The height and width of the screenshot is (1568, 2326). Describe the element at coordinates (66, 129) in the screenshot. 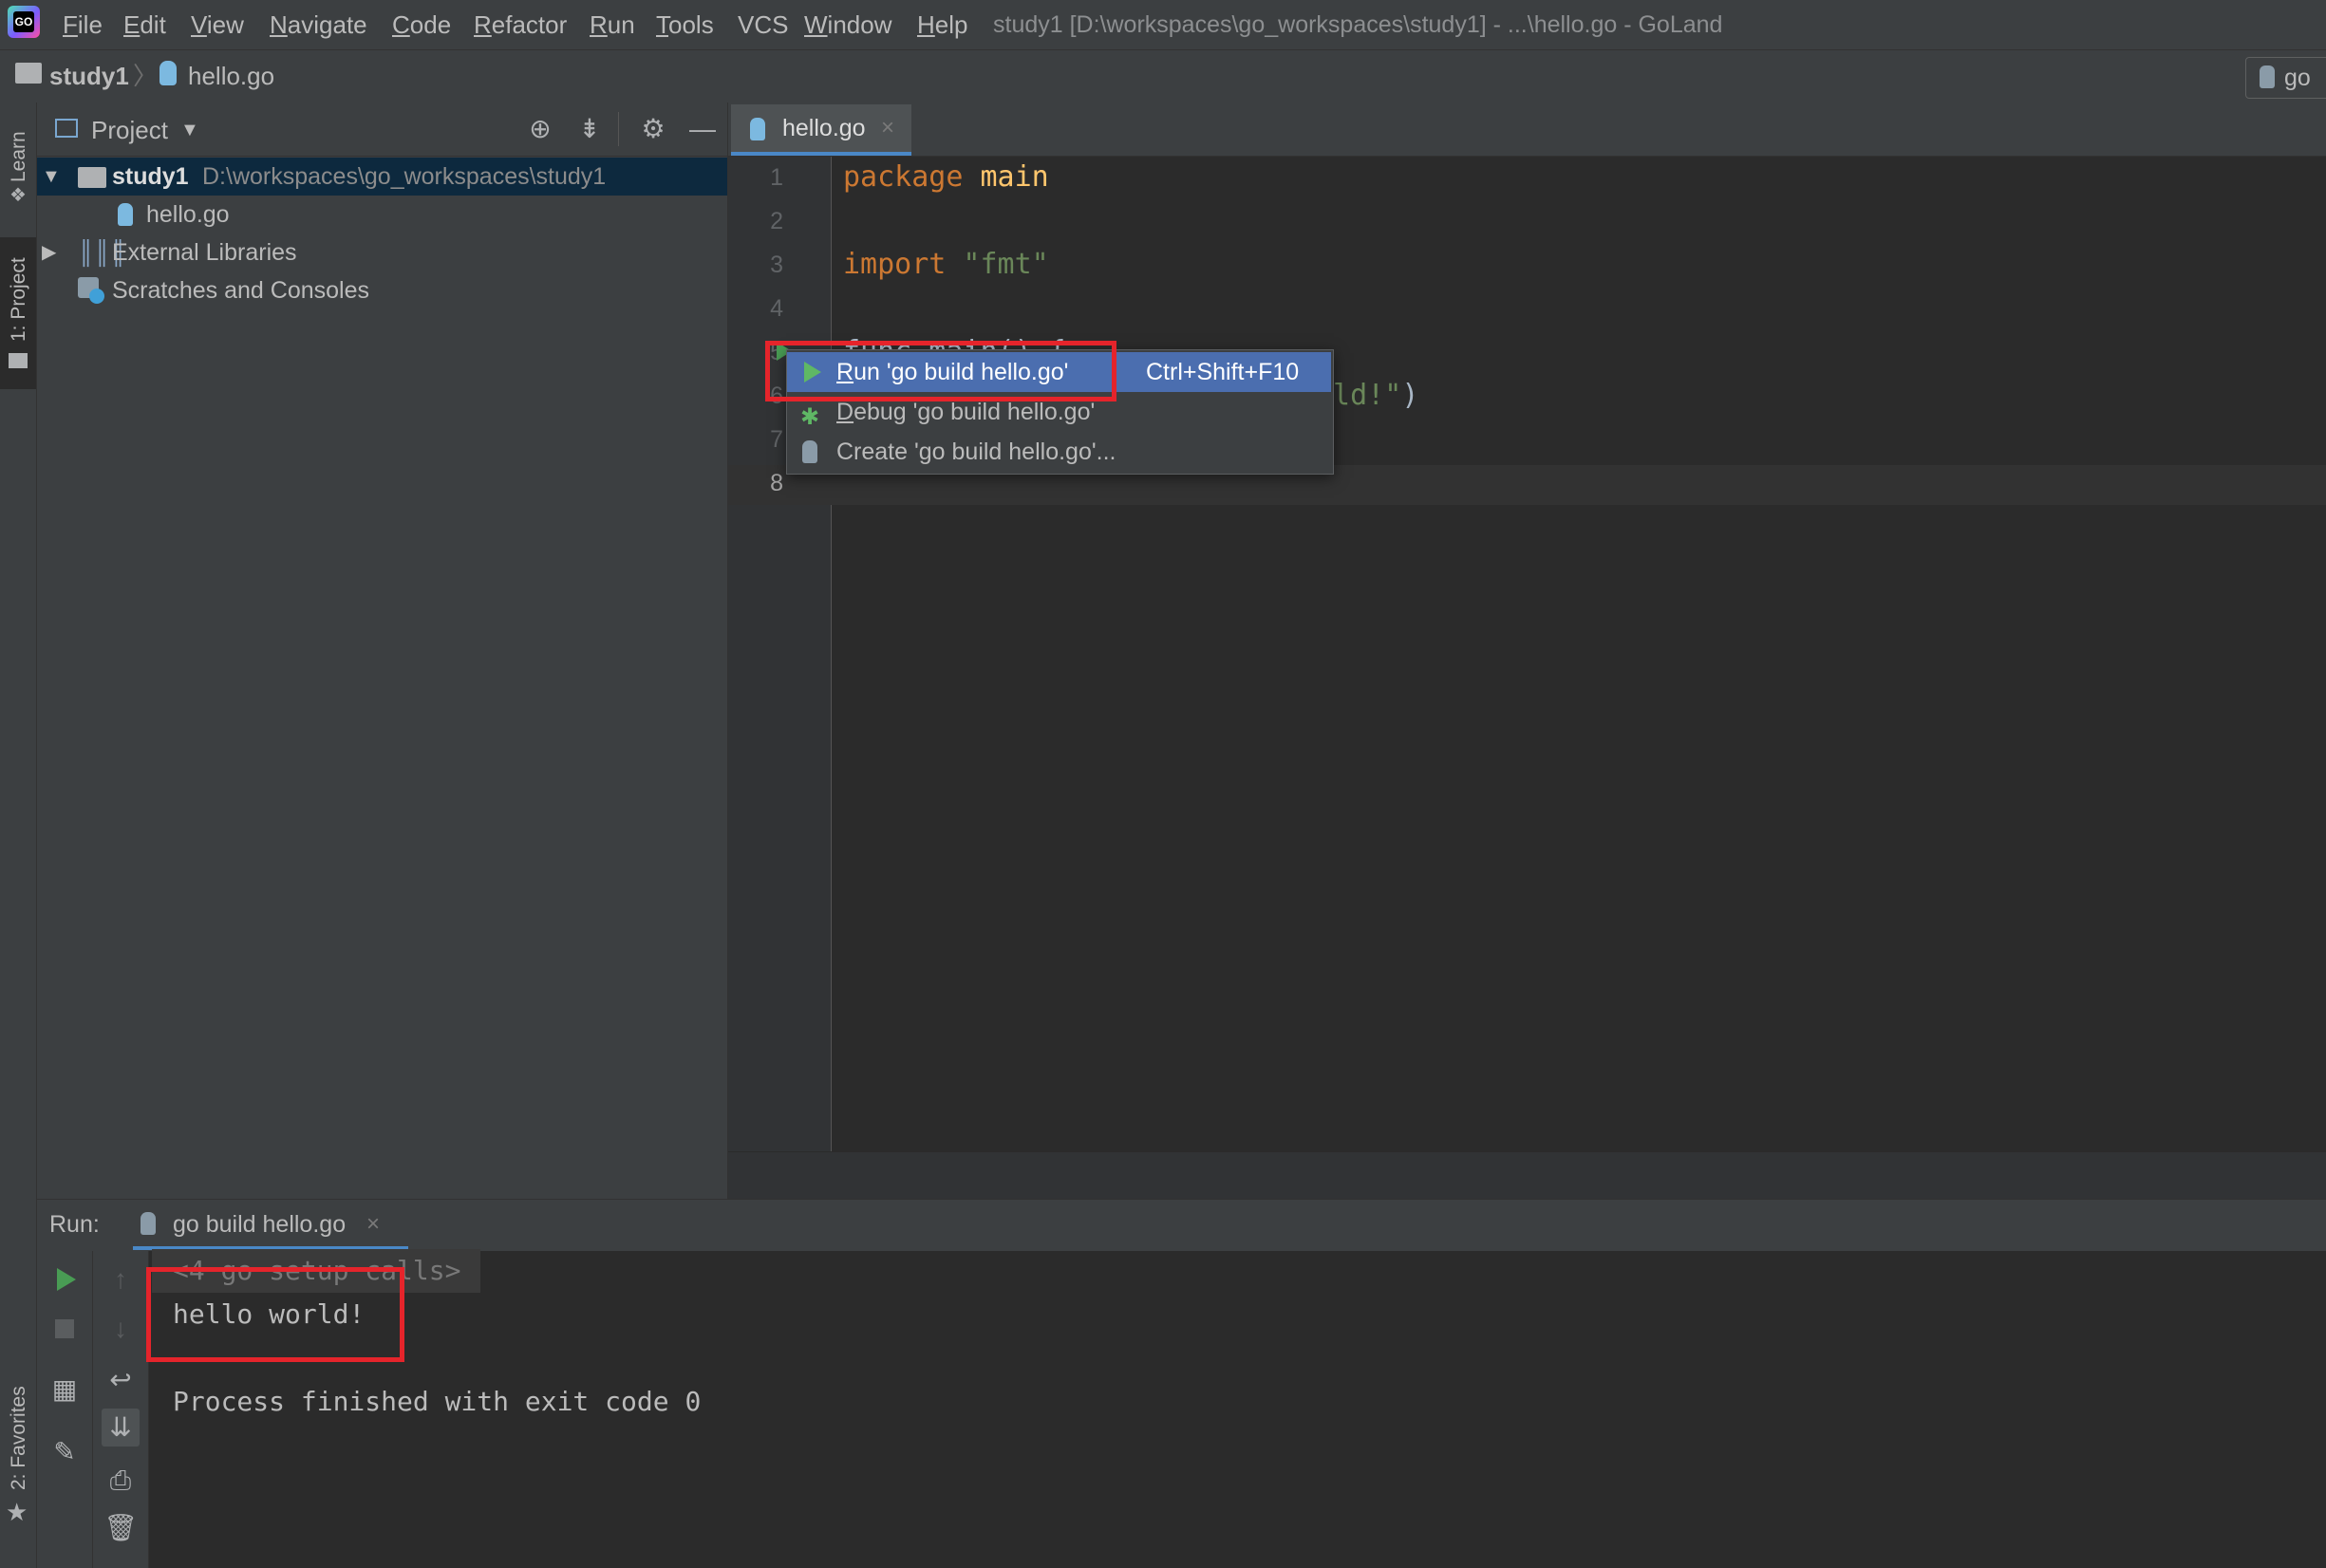

I see `project-view-icon` at that location.